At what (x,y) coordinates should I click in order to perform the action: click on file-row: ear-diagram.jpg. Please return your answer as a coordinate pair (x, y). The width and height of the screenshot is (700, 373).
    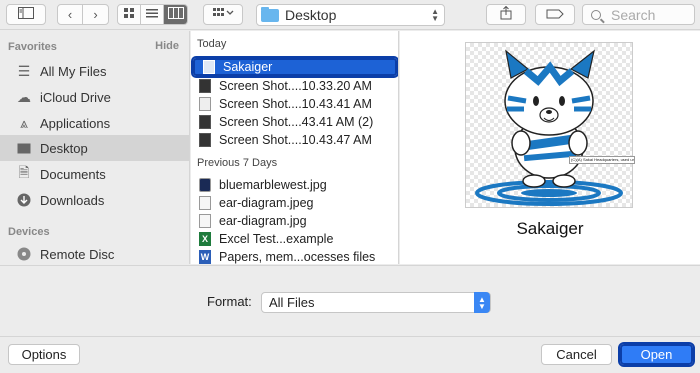
    Looking at the image, I should click on (294, 221).